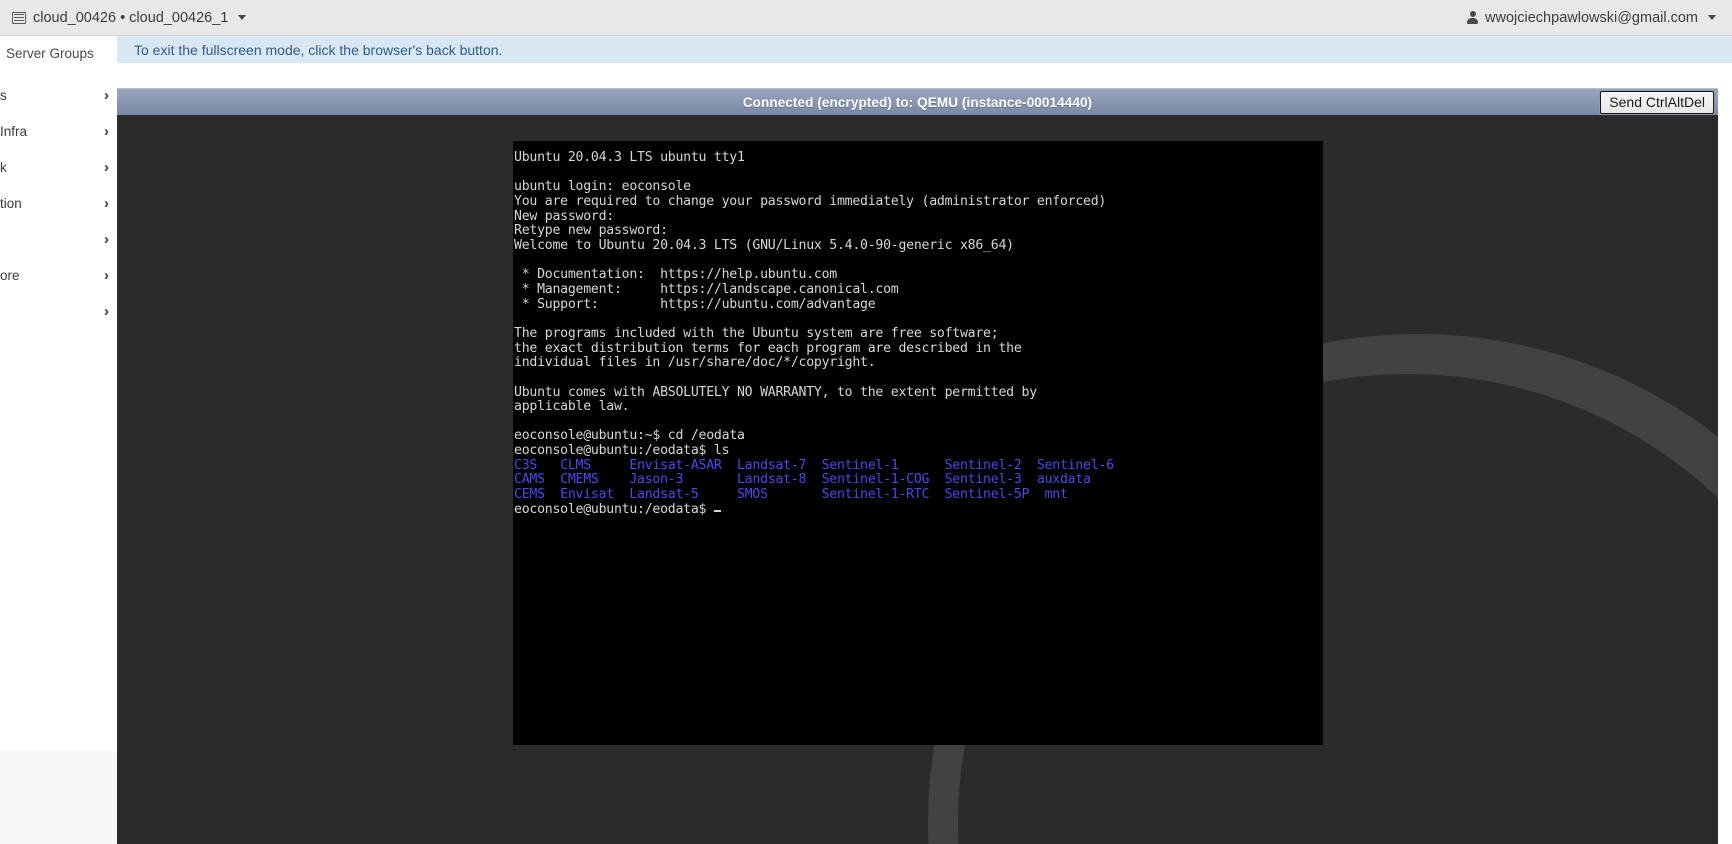 This screenshot has height=844, width=1732. What do you see at coordinates (58, 797) in the screenshot?
I see `sidebar-footer-region` at bounding box center [58, 797].